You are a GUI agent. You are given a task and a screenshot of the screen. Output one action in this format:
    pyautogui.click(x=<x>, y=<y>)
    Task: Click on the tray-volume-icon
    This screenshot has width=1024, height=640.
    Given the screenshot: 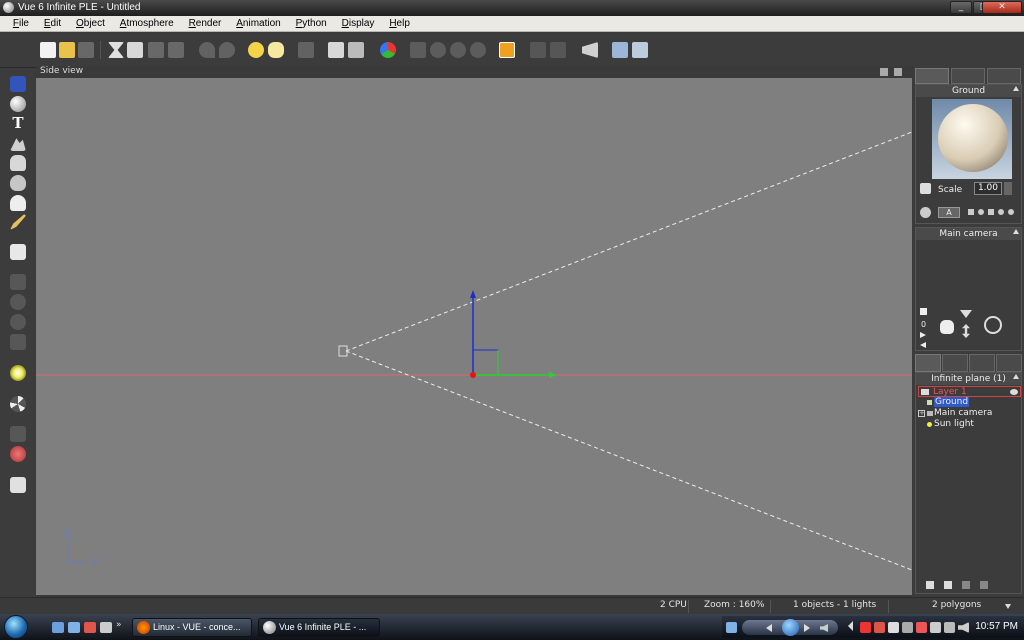 What is the action you would take?
    pyautogui.click(x=963, y=627)
    